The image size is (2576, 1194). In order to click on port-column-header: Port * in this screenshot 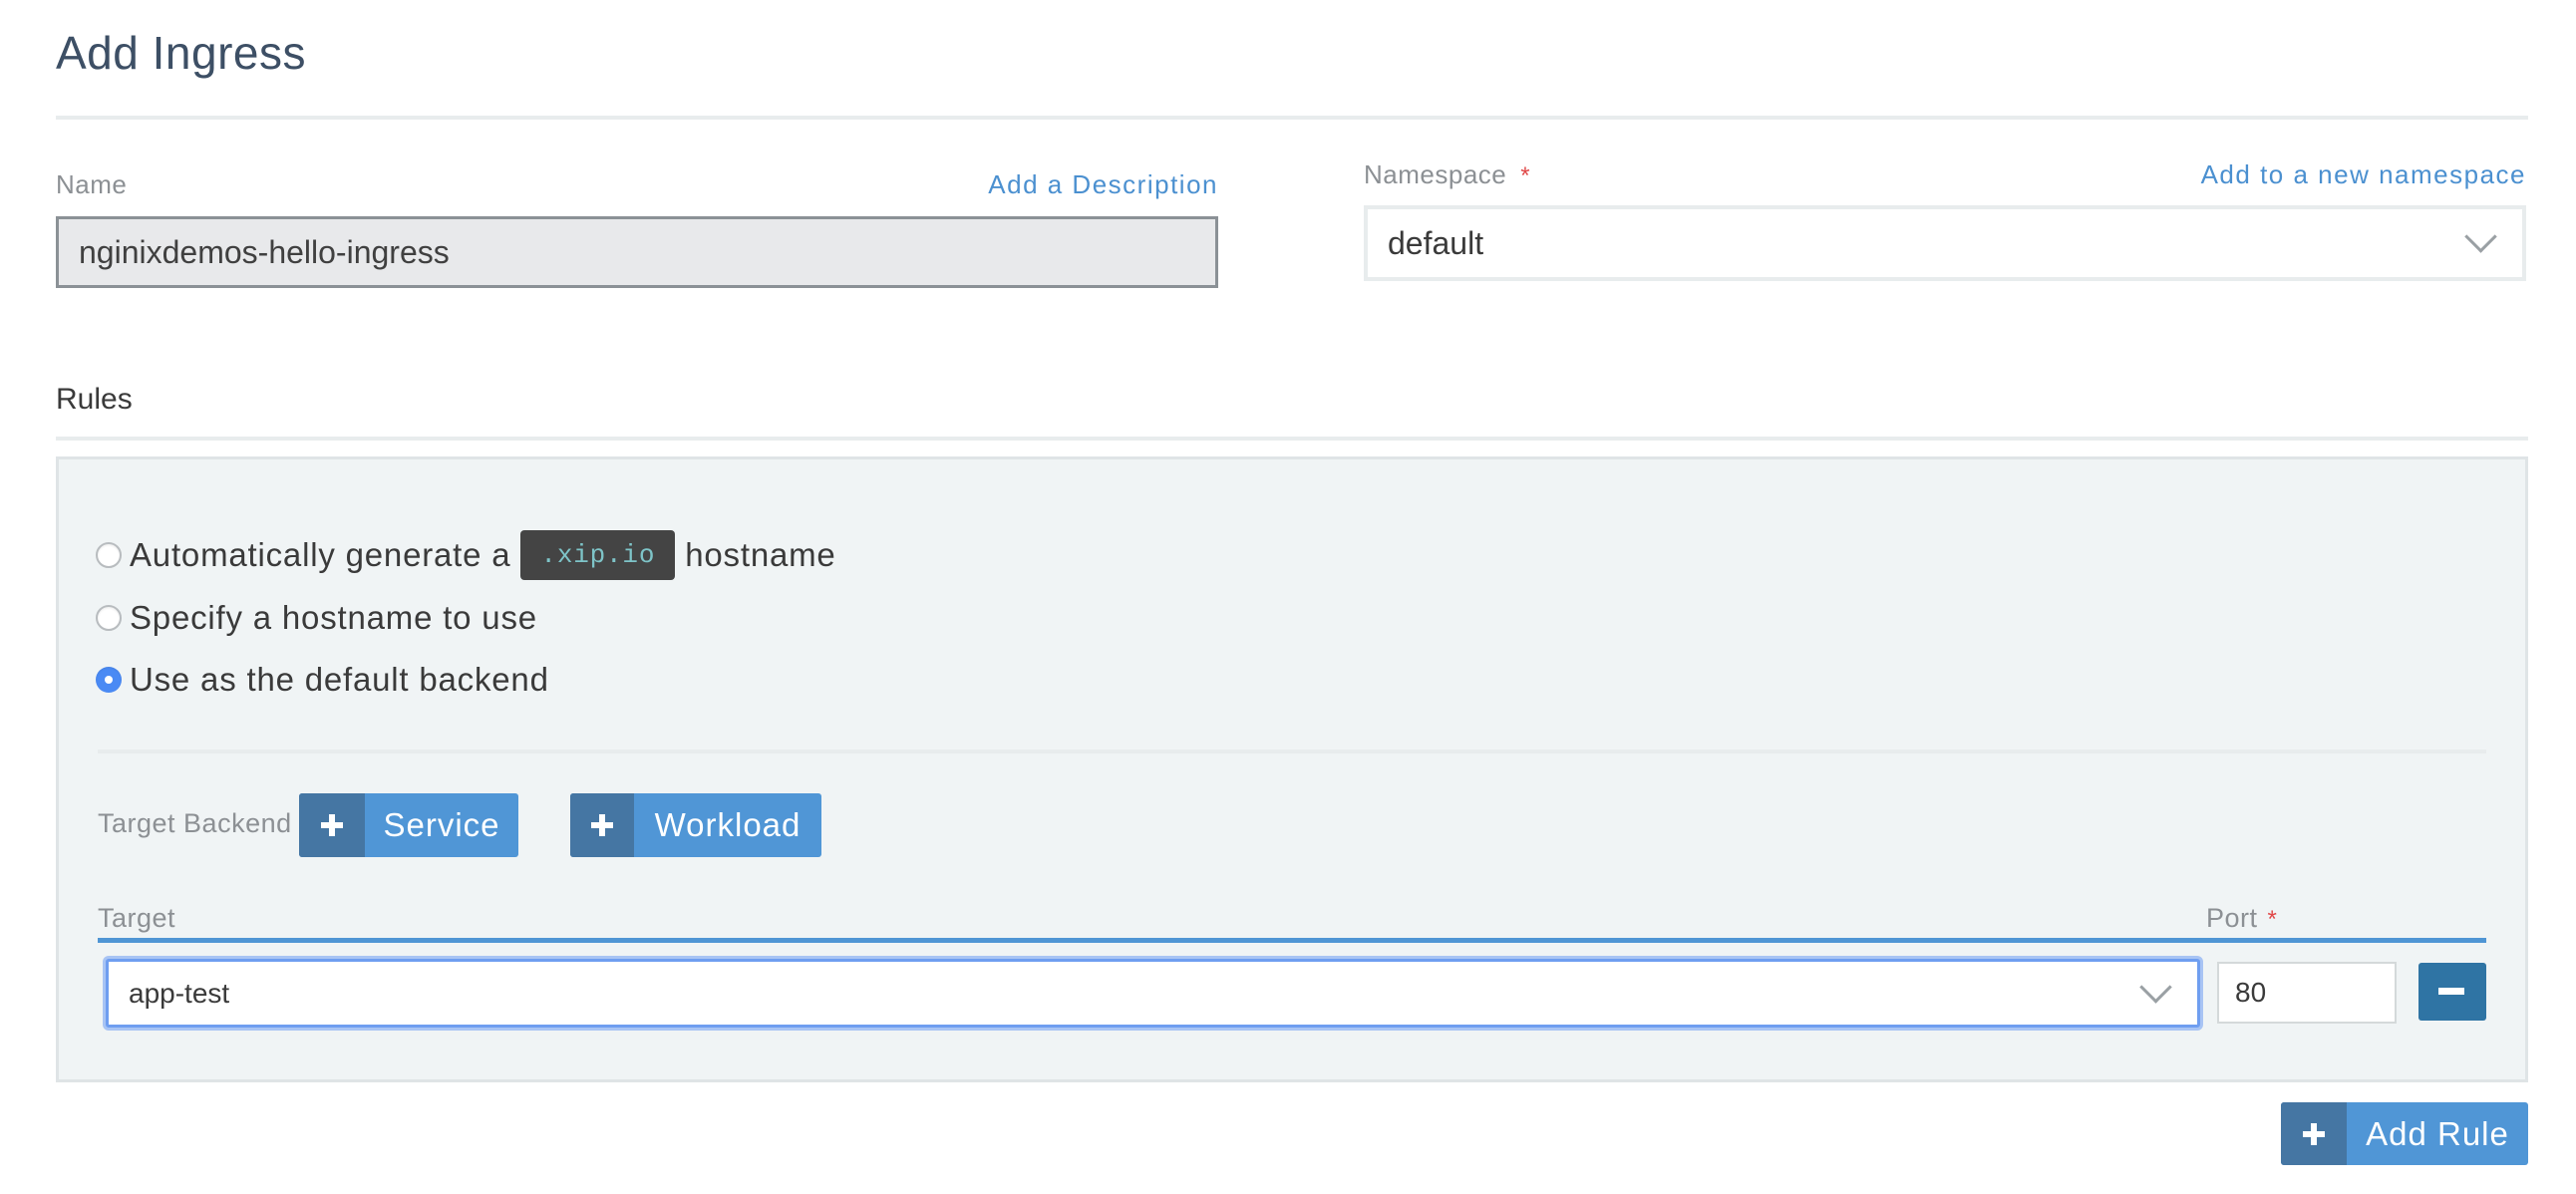, I will do `click(2241, 919)`.